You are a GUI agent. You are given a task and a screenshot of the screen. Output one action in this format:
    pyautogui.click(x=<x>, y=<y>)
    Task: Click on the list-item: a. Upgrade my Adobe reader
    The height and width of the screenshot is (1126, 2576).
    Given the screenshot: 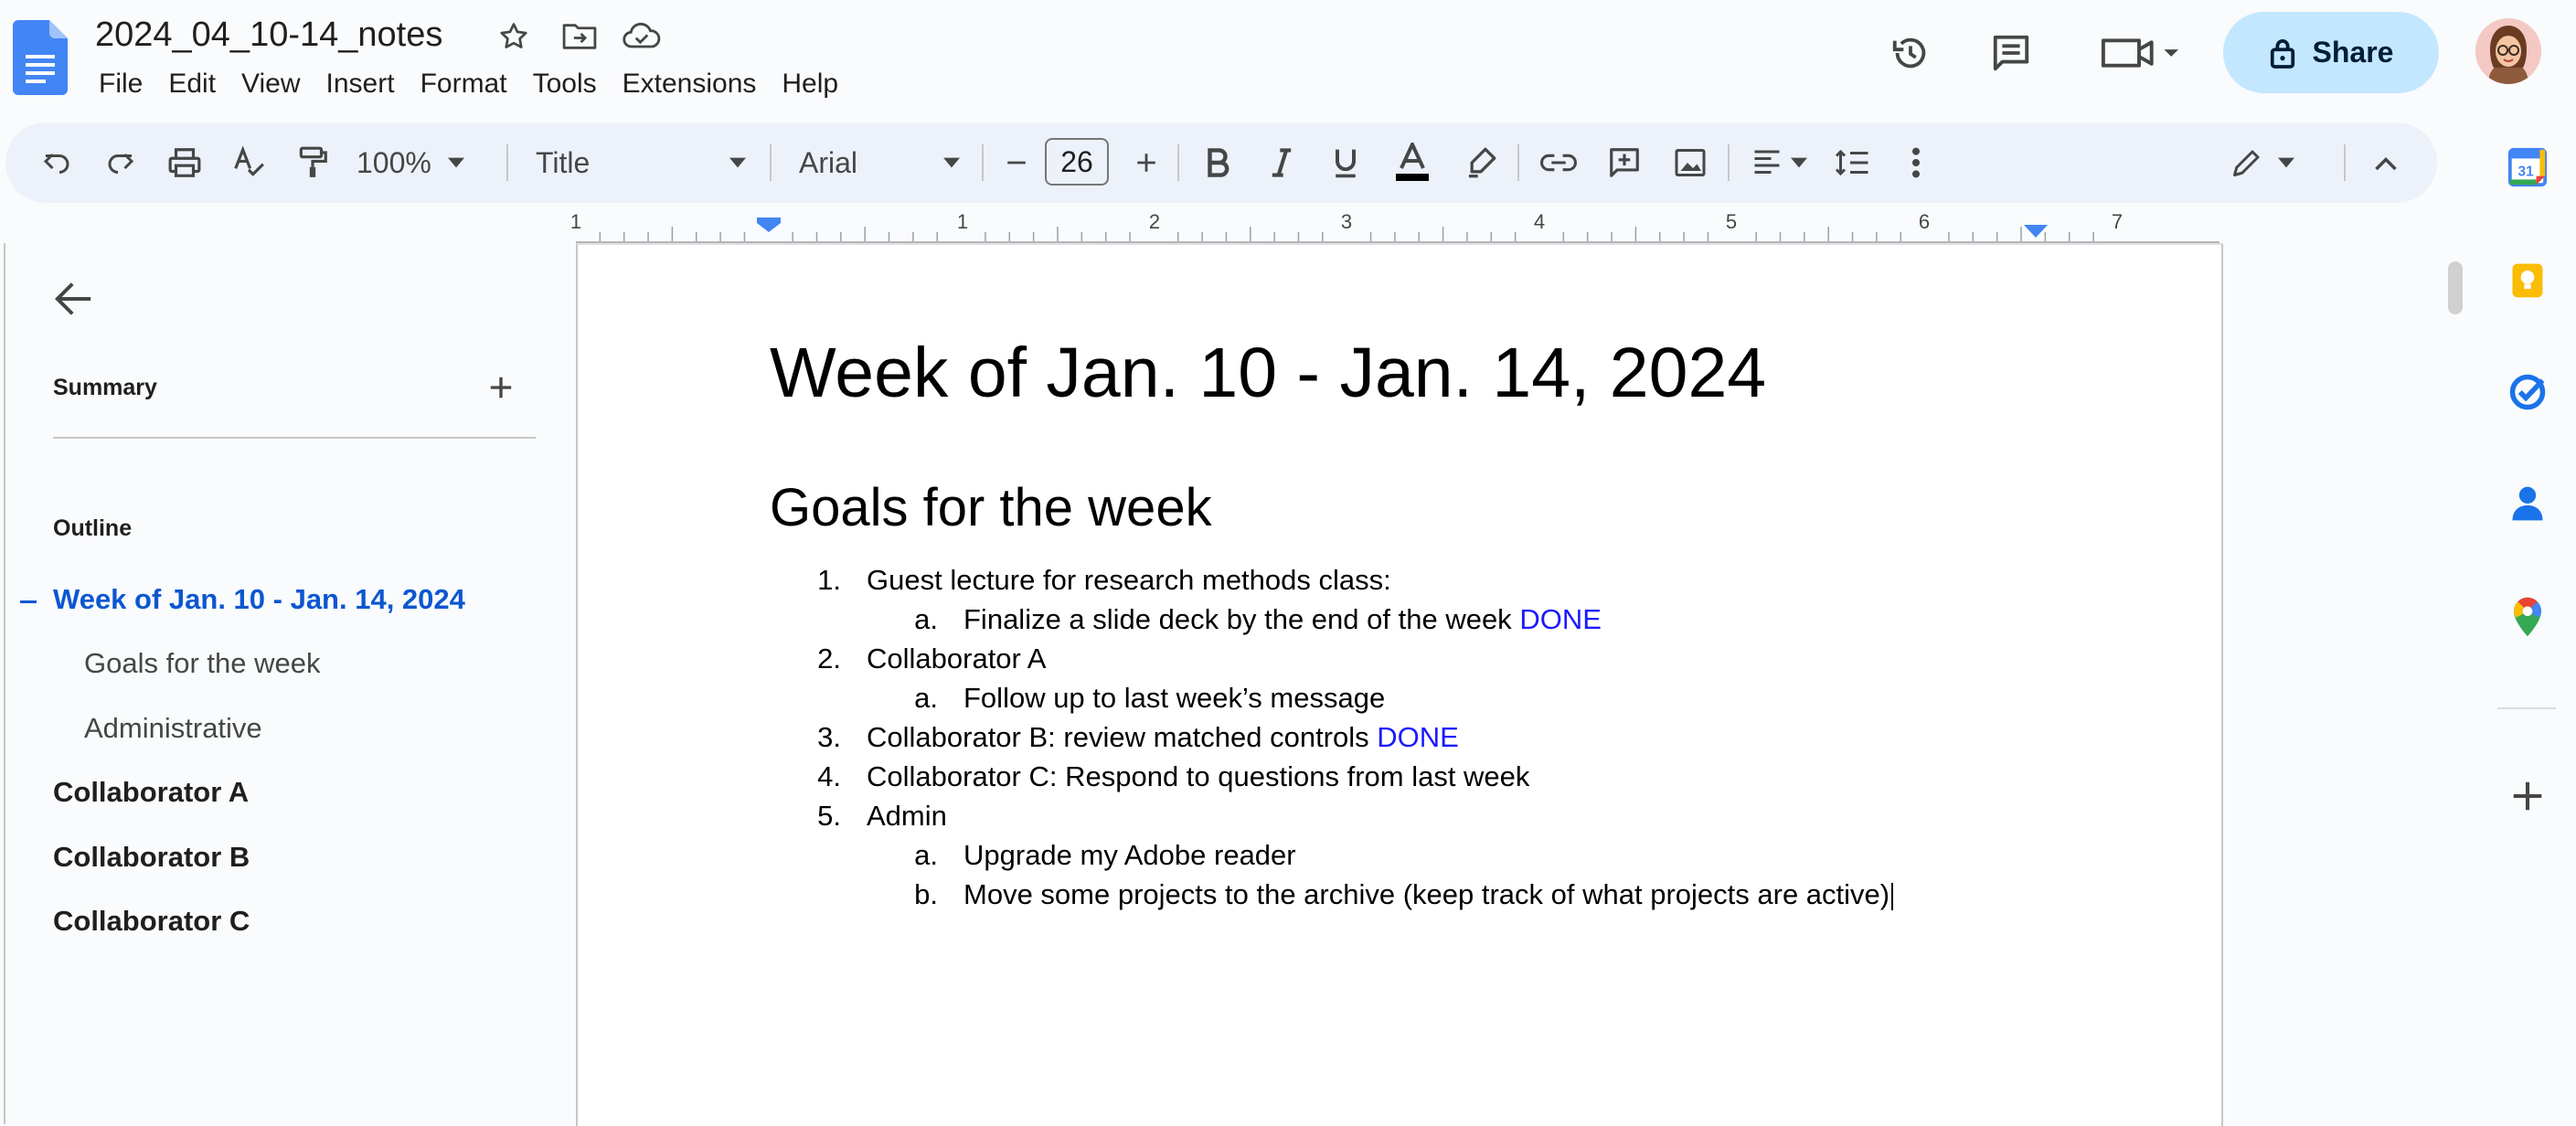 What is the action you would take?
    pyautogui.click(x=1104, y=855)
    